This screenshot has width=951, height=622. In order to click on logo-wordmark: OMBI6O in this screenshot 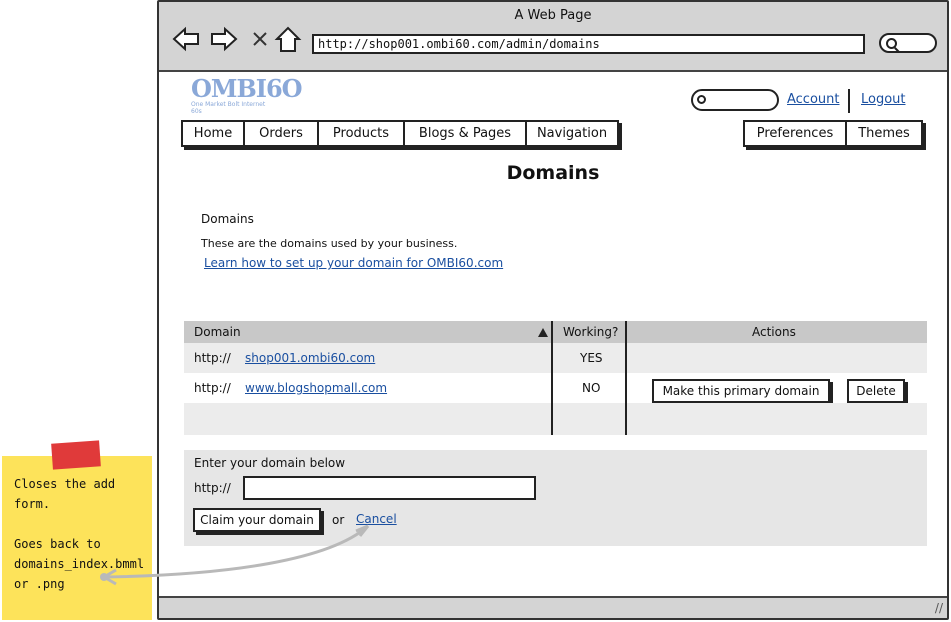, I will do `click(247, 88)`.